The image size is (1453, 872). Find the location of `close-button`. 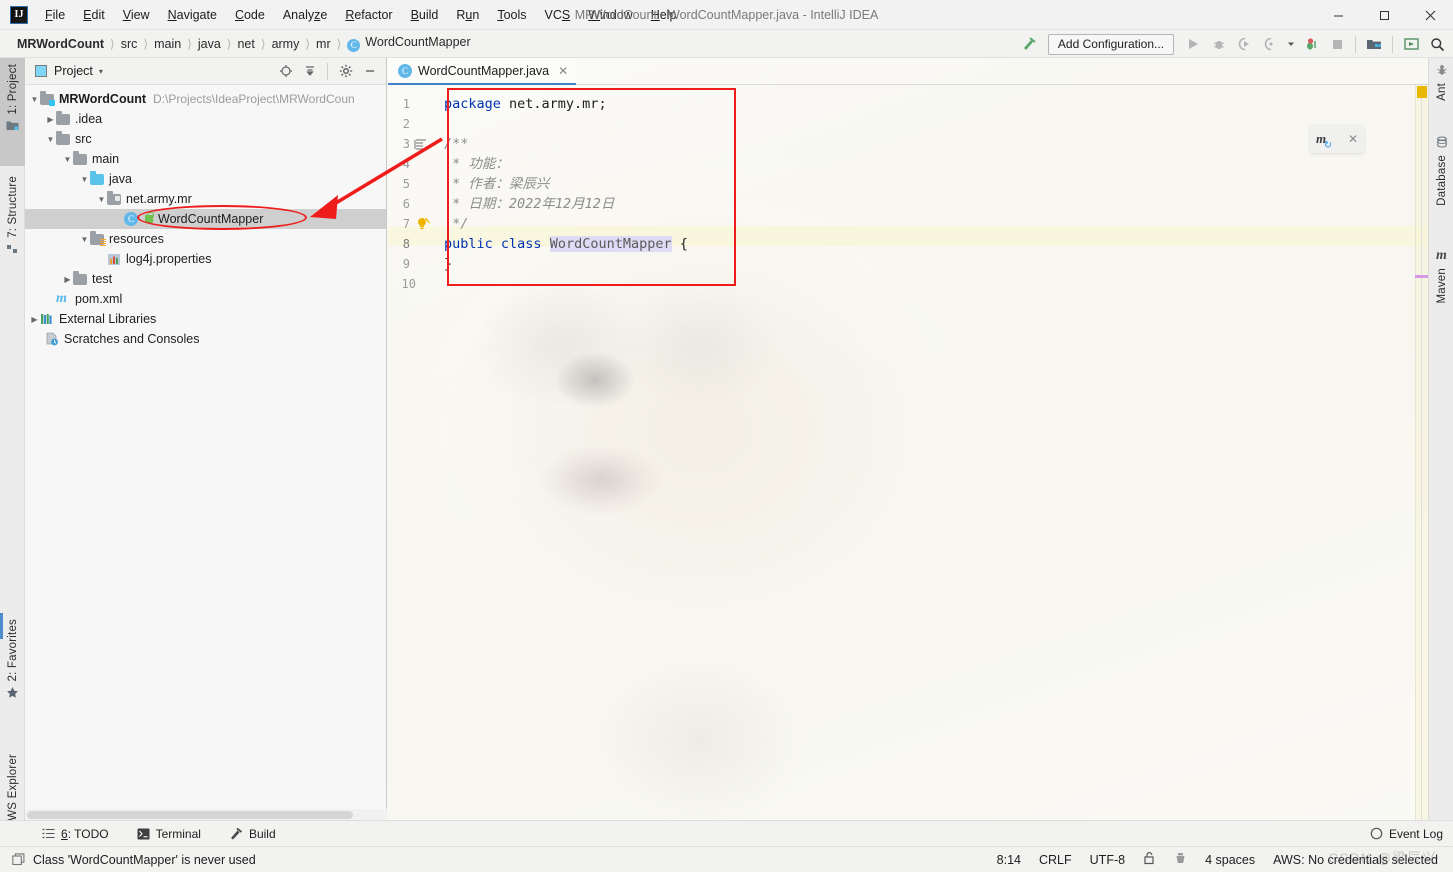

close-button is located at coordinates (1430, 15).